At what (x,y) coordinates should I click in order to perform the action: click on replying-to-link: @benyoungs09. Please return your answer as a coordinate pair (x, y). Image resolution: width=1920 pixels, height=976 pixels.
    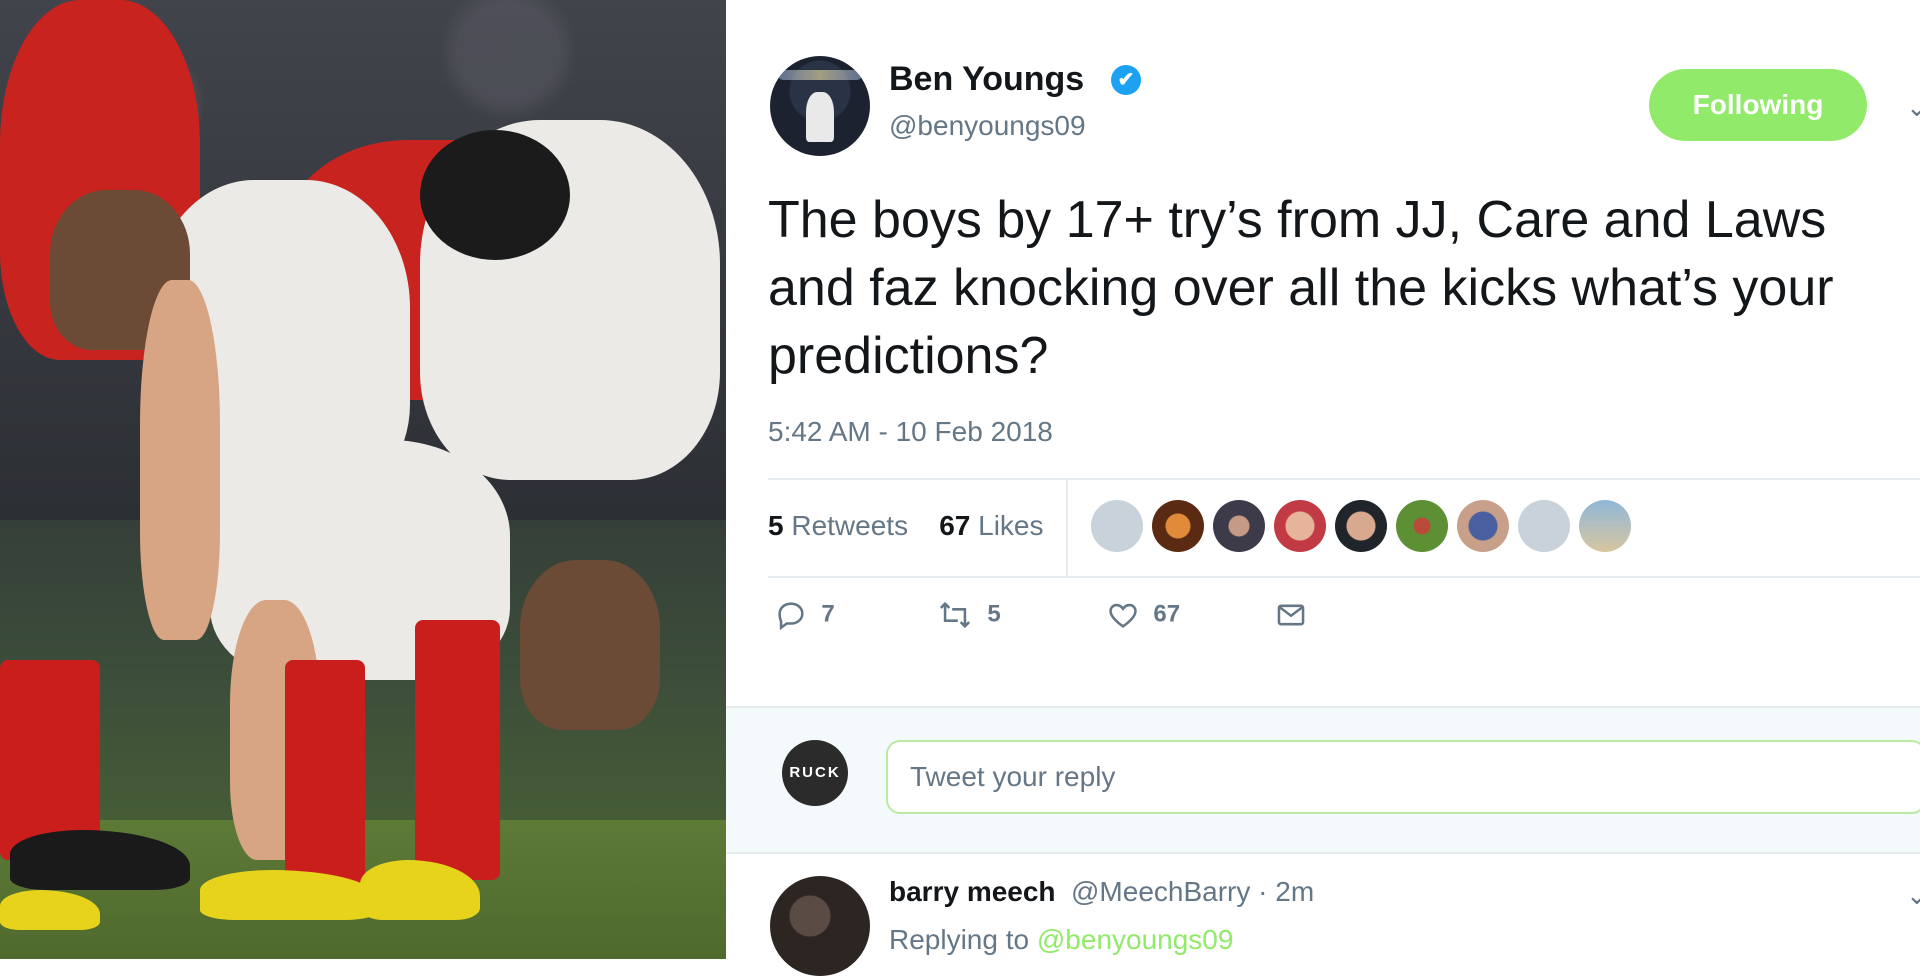
    Looking at the image, I should click on (1135, 939).